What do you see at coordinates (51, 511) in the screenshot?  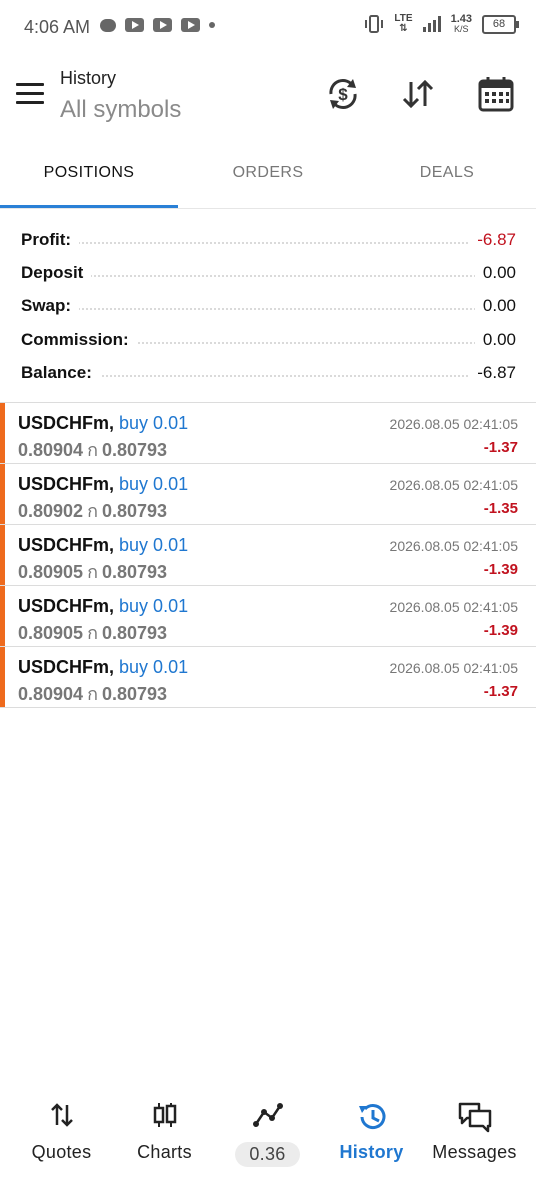 I see `open-price: 0.80902` at bounding box center [51, 511].